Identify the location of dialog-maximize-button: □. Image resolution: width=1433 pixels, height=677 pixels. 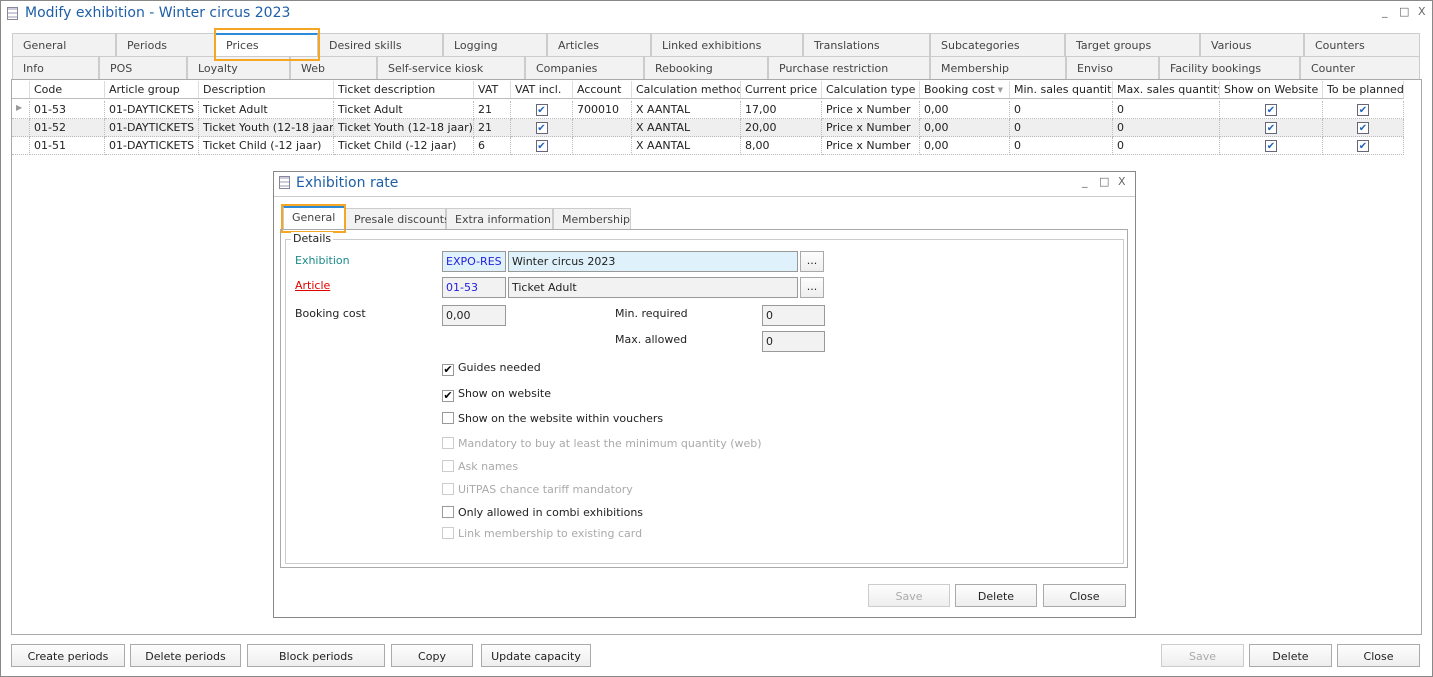
(1104, 181).